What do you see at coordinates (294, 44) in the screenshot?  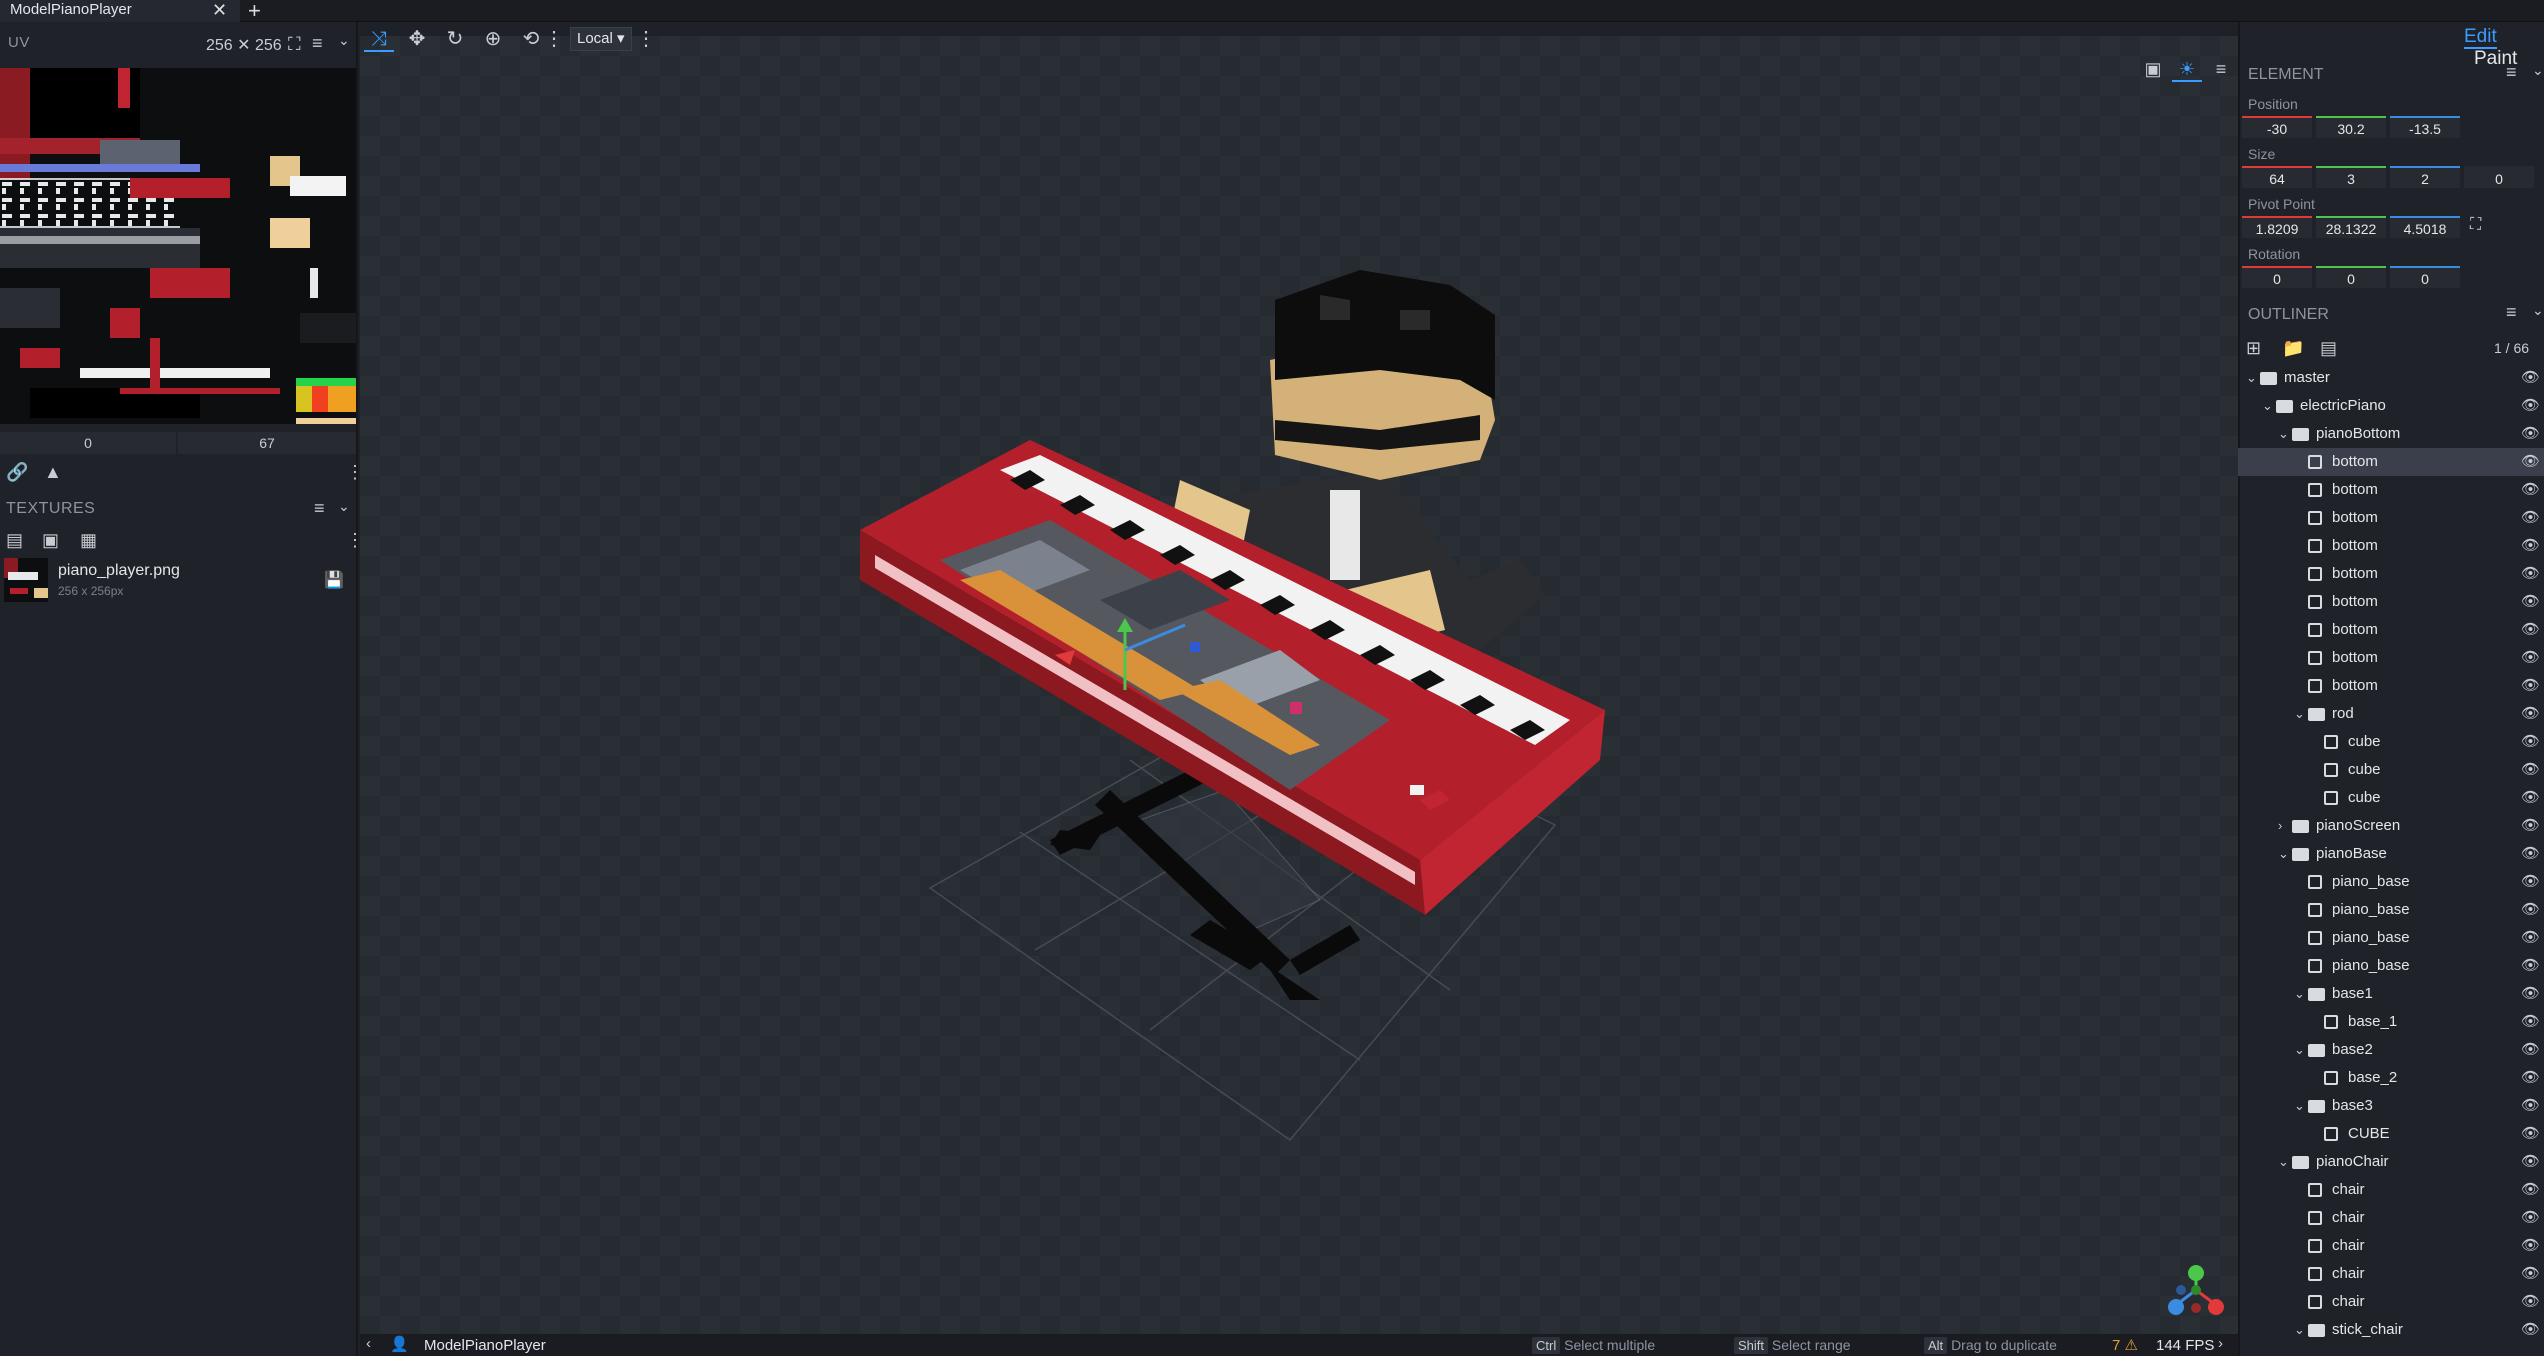 I see `fullscreen-icon: ⛶` at bounding box center [294, 44].